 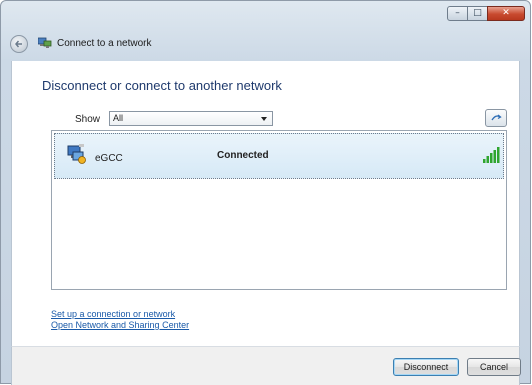 I want to click on close-icon: ✕, so click(x=506, y=13).